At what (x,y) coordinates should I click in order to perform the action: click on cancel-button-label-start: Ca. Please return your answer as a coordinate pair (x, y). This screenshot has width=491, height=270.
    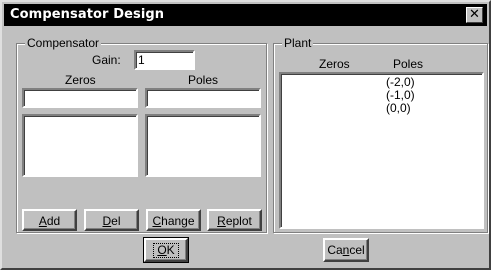
    Looking at the image, I should click on (335, 250).